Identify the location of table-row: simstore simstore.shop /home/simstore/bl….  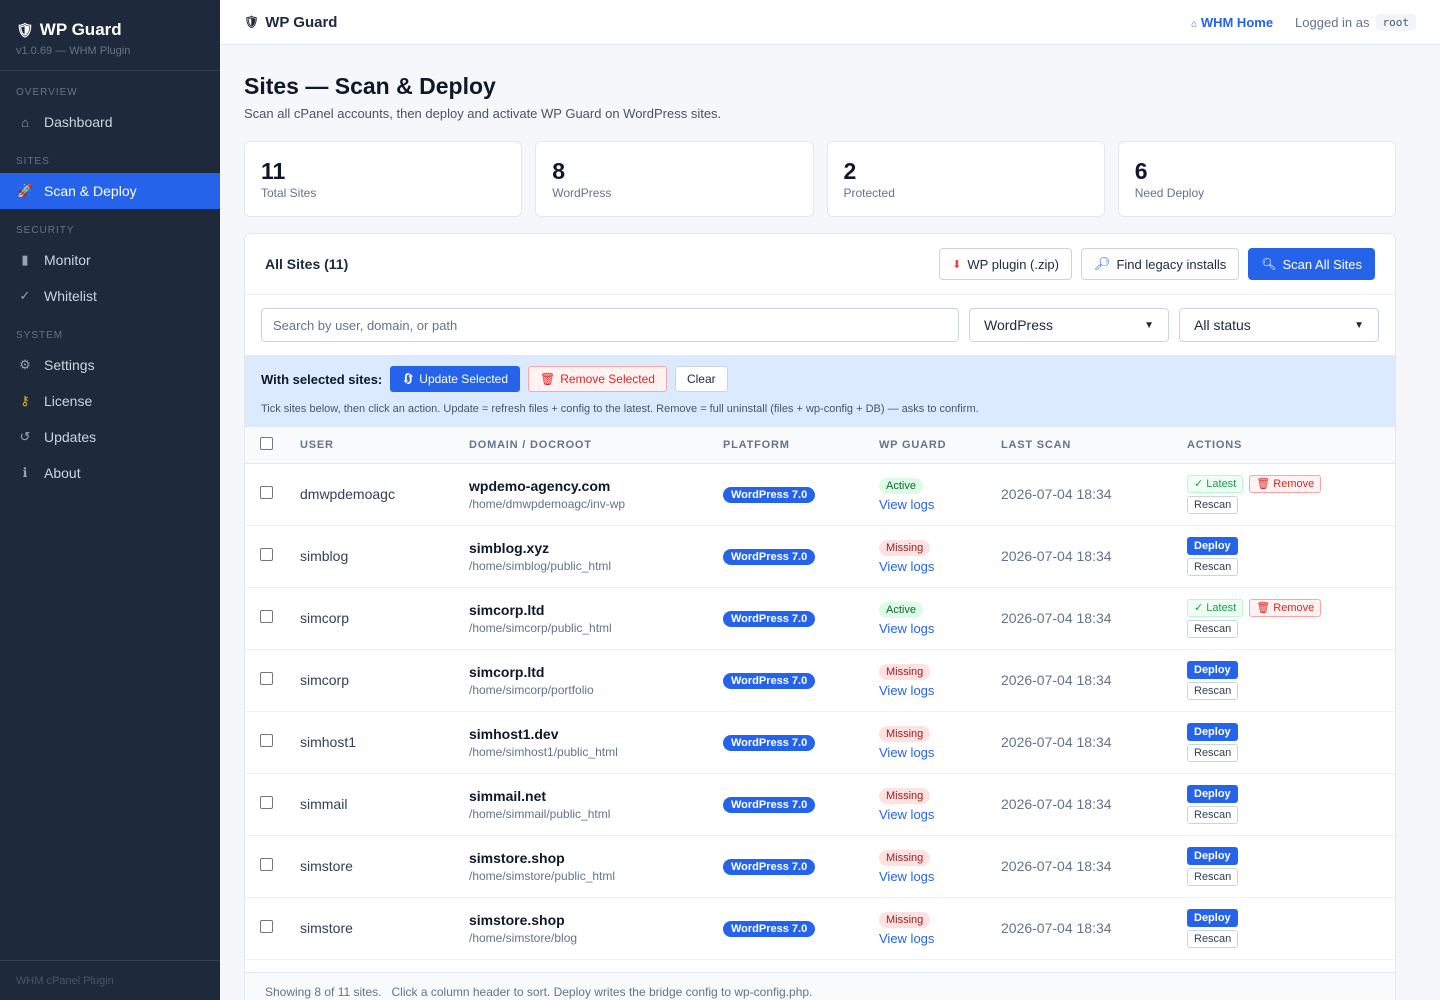
(820, 928).